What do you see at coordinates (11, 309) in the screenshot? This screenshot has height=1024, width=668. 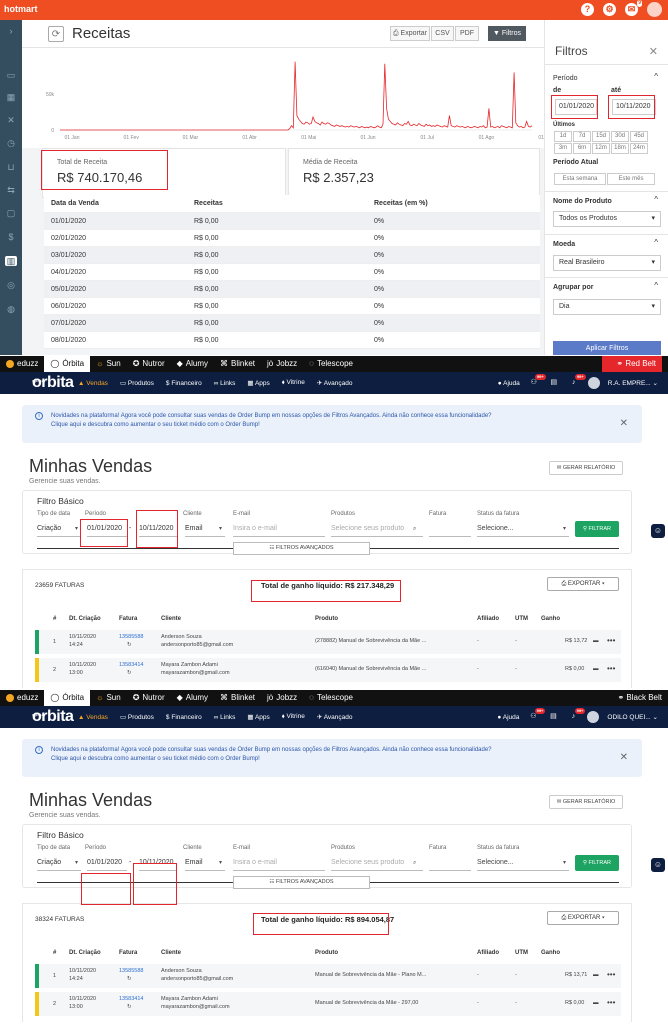 I see `shield-icon: ◍` at bounding box center [11, 309].